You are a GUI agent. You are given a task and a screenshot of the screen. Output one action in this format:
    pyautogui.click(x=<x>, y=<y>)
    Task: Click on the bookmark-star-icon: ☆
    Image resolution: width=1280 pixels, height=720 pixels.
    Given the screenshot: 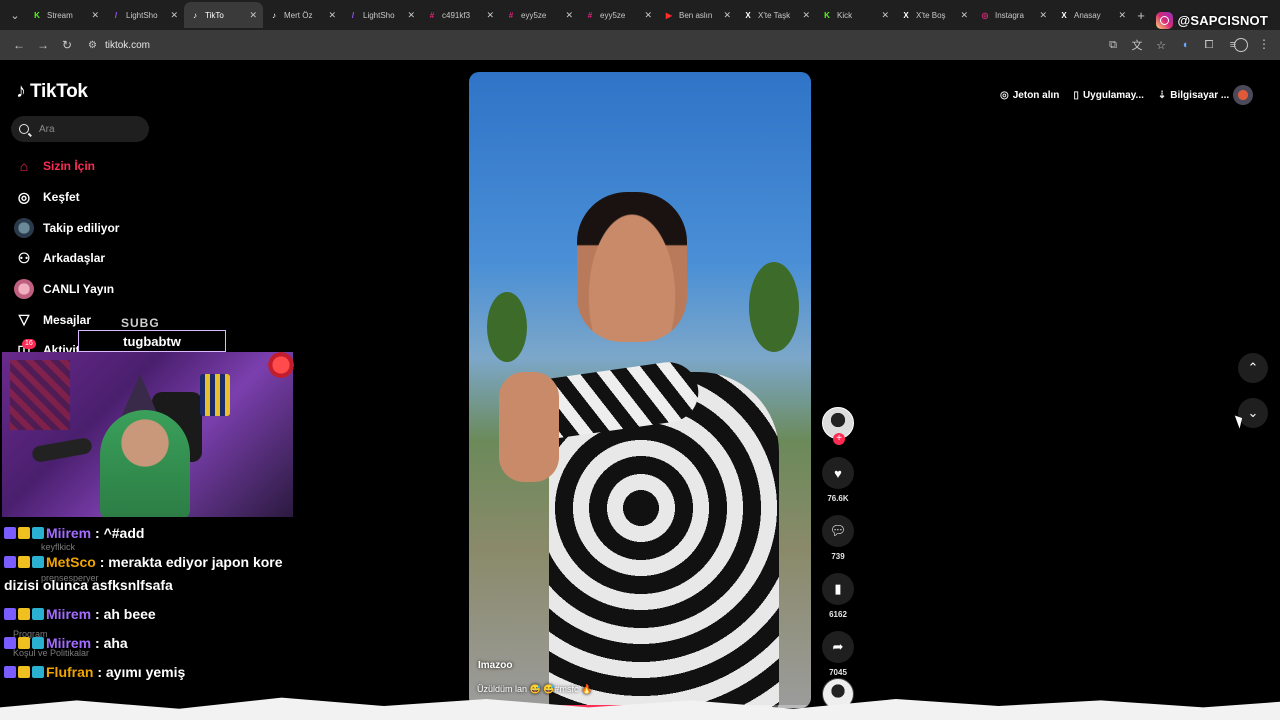 What is the action you would take?
    pyautogui.click(x=1161, y=45)
    